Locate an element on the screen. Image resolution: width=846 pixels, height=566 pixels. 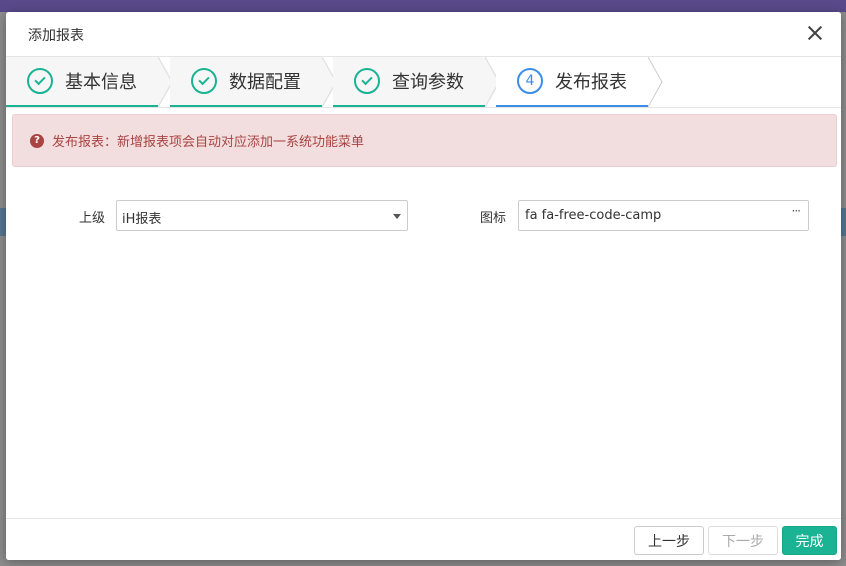
step-data-config: 数据配置 is located at coordinates (246, 82).